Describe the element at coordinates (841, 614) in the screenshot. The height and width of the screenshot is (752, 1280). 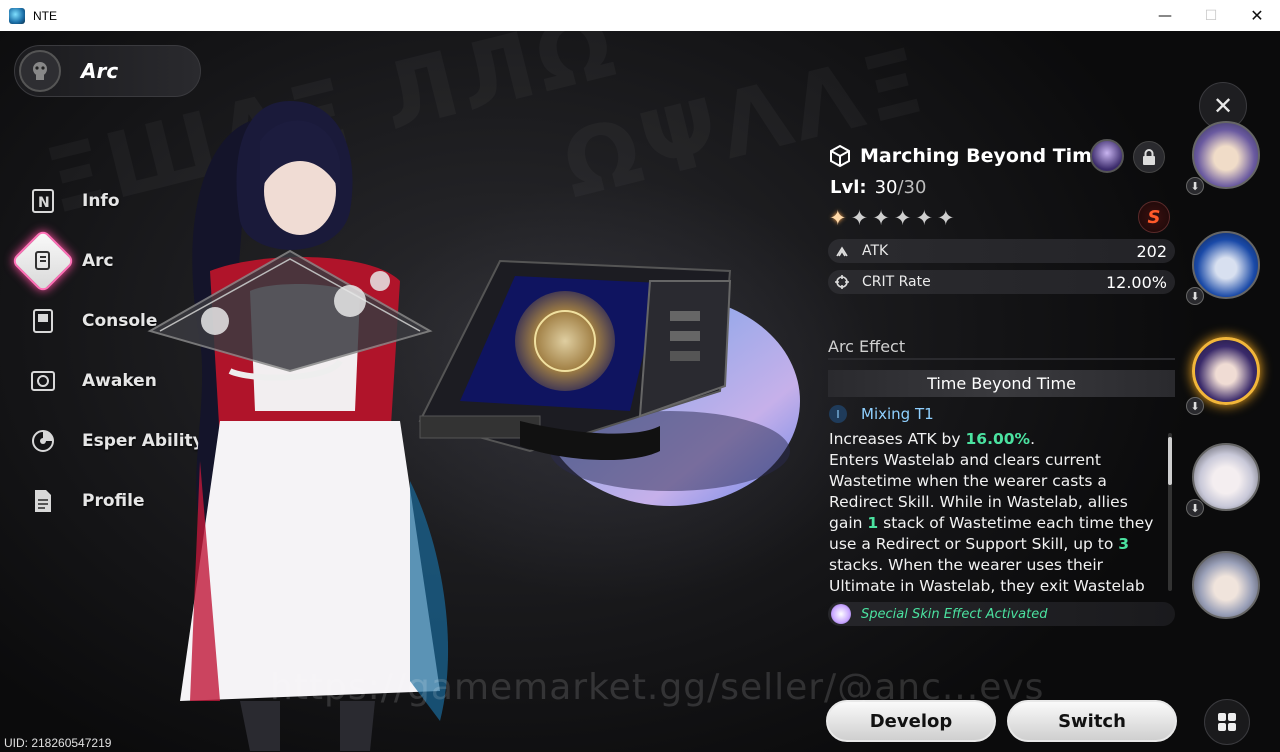
I see `sparkle-icon` at that location.